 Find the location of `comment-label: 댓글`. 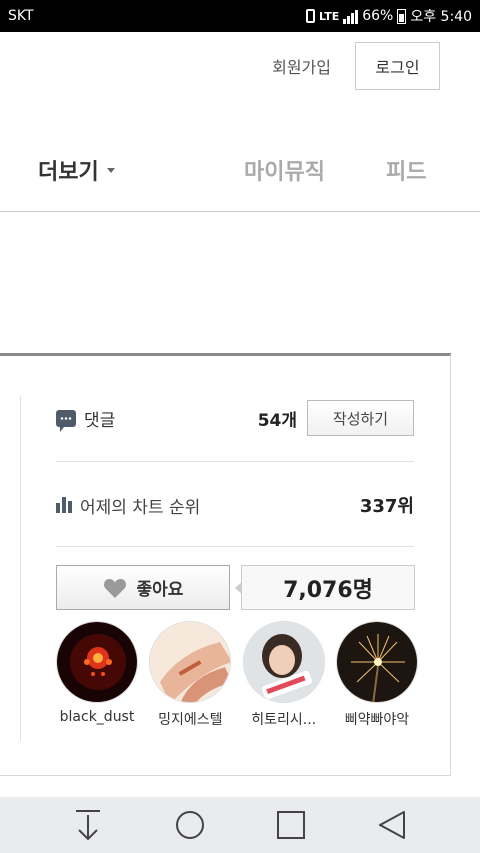

comment-label: 댓글 is located at coordinates (100, 420).